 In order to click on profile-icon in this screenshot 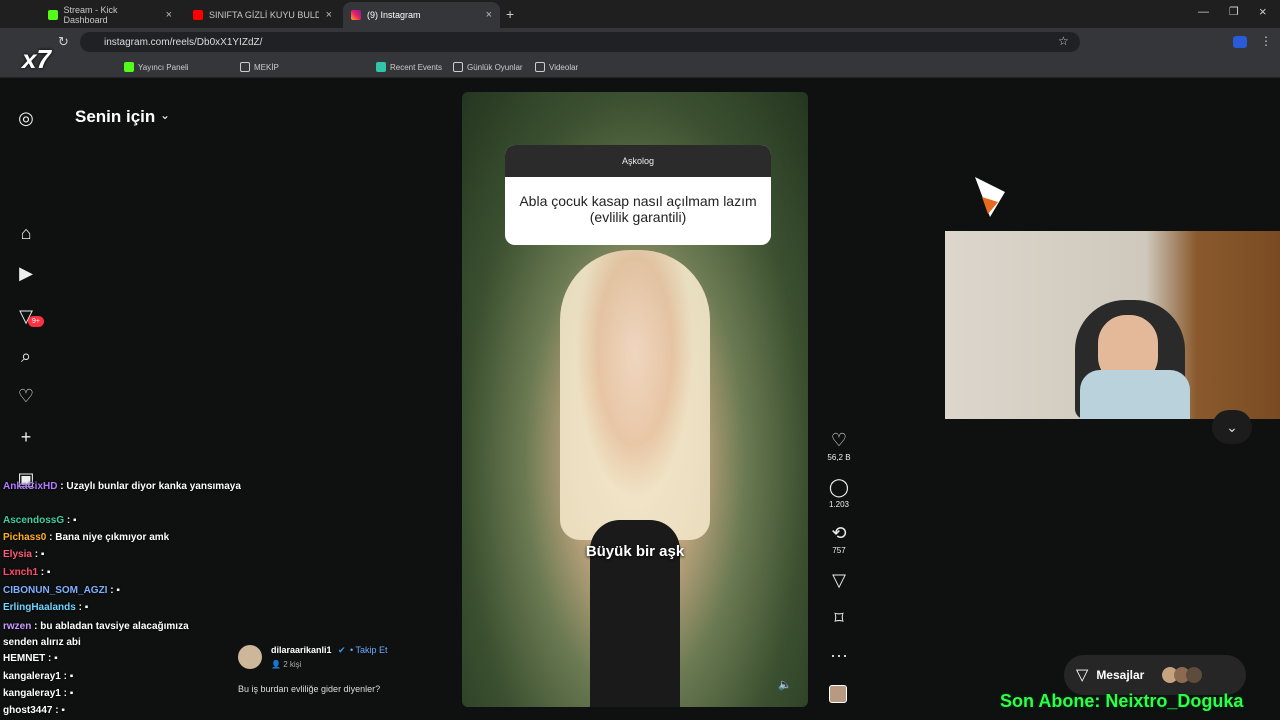, I will do `click(1240, 42)`.